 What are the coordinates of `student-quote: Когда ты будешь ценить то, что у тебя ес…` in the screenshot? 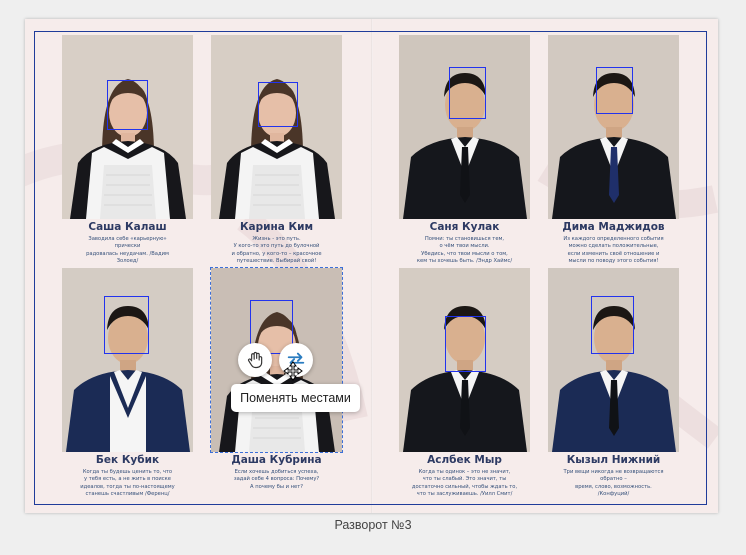 It's located at (127, 483).